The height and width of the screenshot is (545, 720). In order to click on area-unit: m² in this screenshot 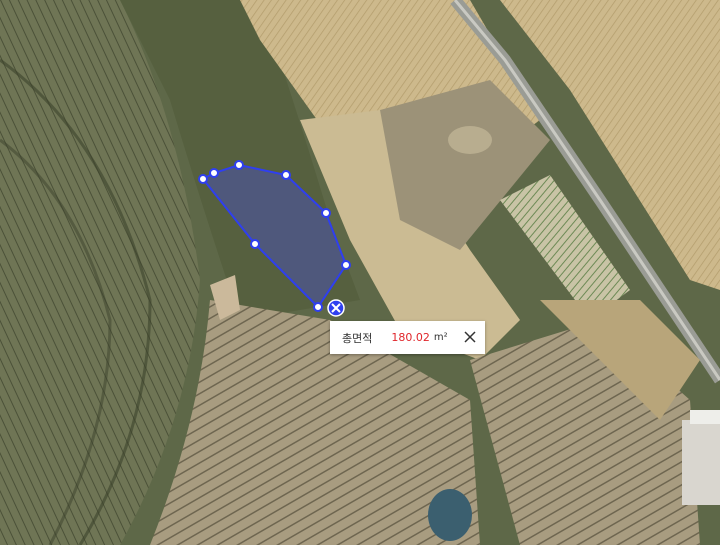, I will do `click(440, 337)`.